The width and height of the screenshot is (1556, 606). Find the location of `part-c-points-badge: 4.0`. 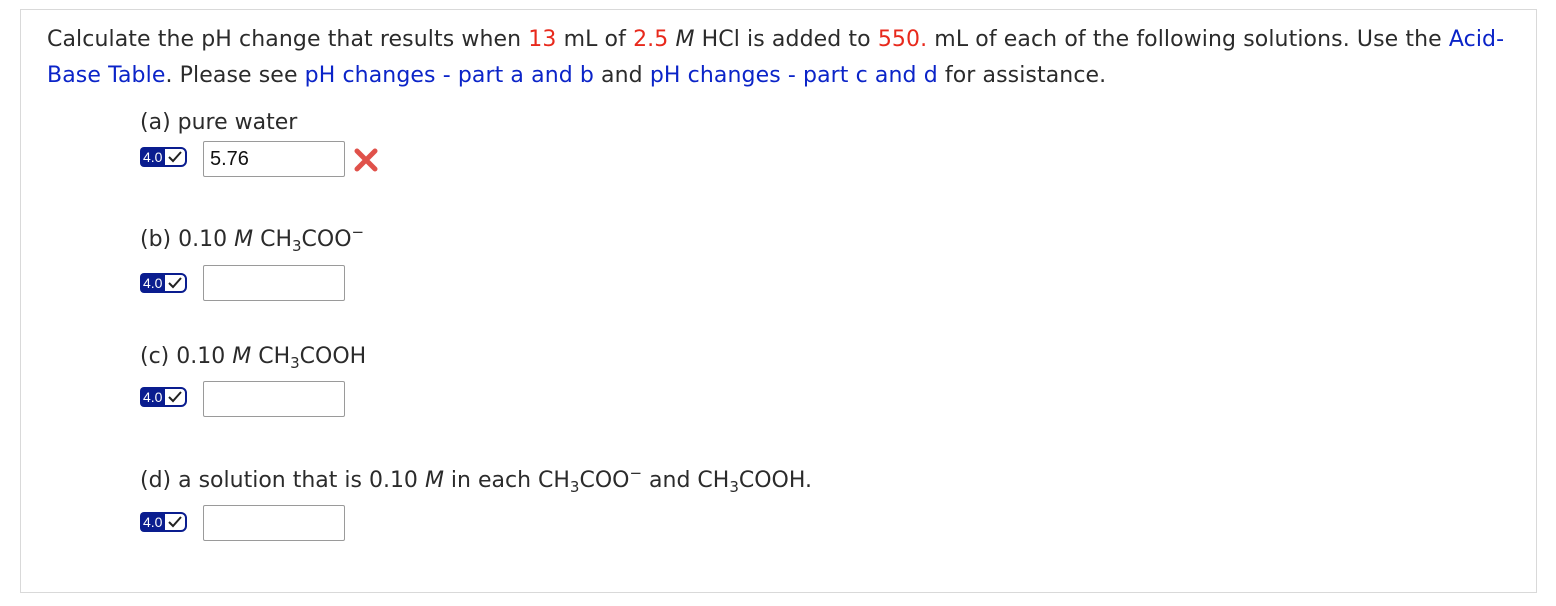

part-c-points-badge: 4.0 is located at coordinates (166, 397).